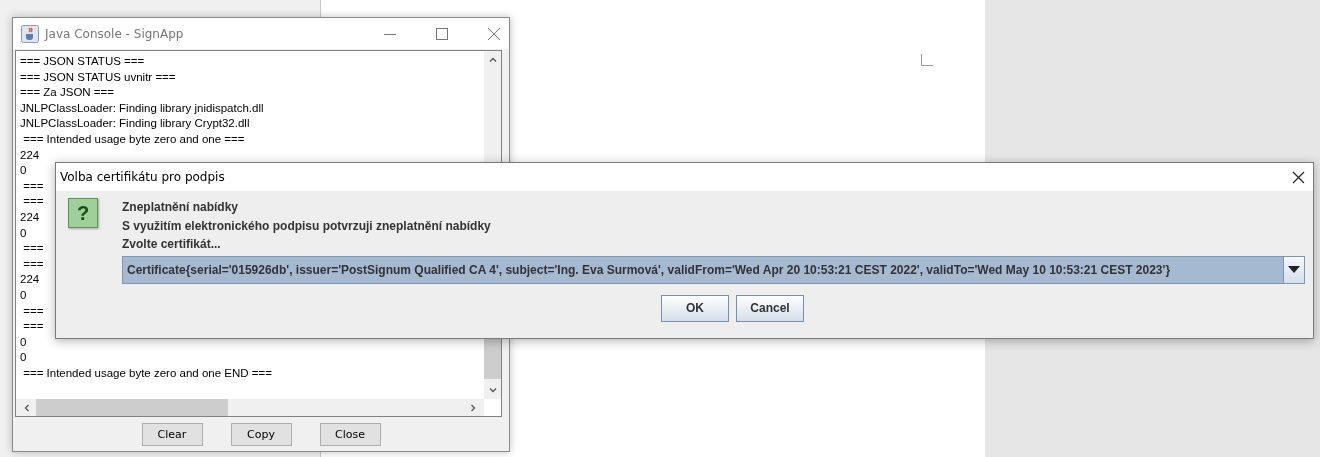 Image resolution: width=1320 pixels, height=457 pixels. What do you see at coordinates (713, 269) in the screenshot?
I see `certificate-select: Certificate{serial='015926db', issuer='PostSignum Qualified CA 4', subject='Ing. Eva Surmová', validFrom='Wed Apr 20 10:53:21 CEST 2022', validTo='Wed May 10 10:53:21 CEST 2023'}` at bounding box center [713, 269].